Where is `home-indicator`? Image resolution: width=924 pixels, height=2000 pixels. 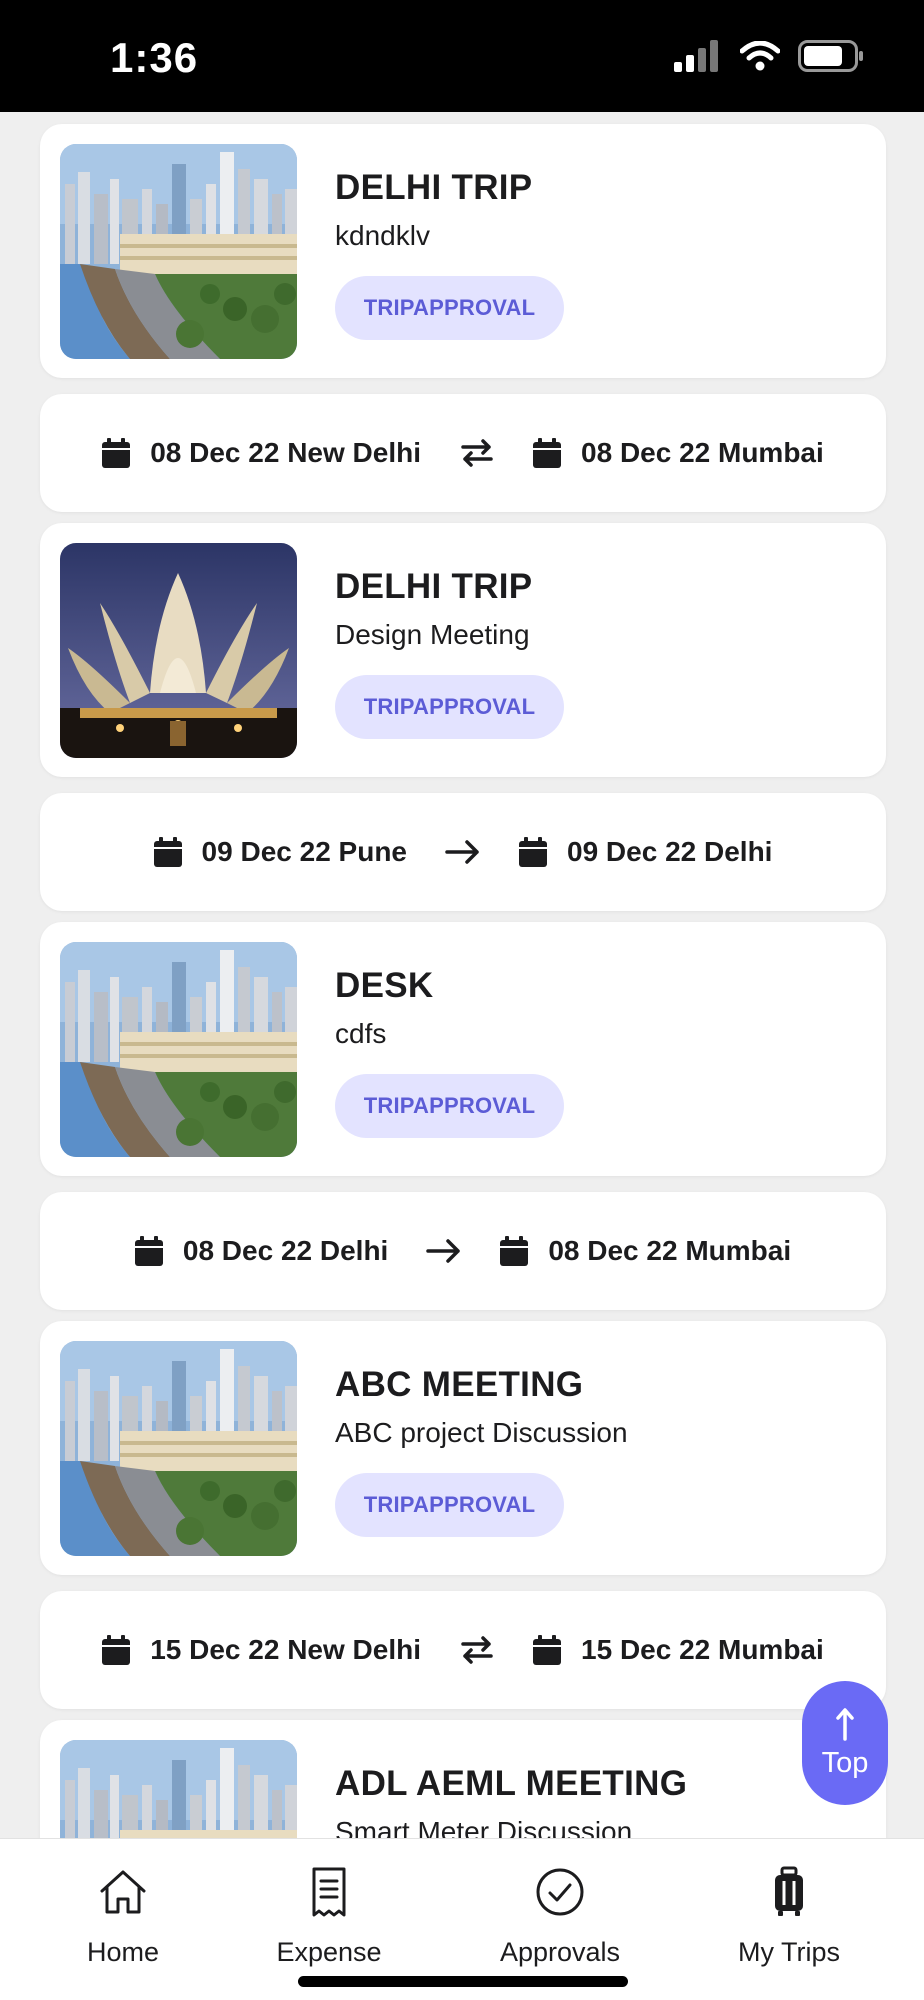
home-indicator is located at coordinates (463, 1981).